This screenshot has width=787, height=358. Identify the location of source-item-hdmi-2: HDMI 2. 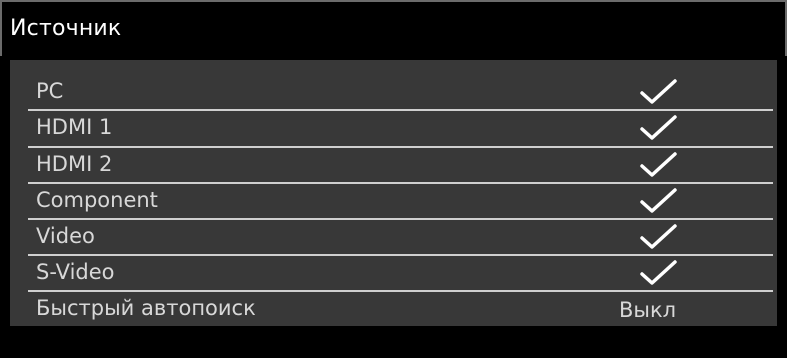
(400, 166).